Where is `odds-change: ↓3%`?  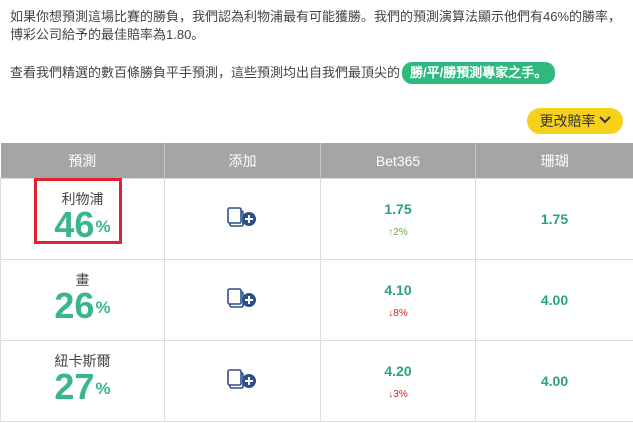
odds-change: ↓3% is located at coordinates (398, 394).